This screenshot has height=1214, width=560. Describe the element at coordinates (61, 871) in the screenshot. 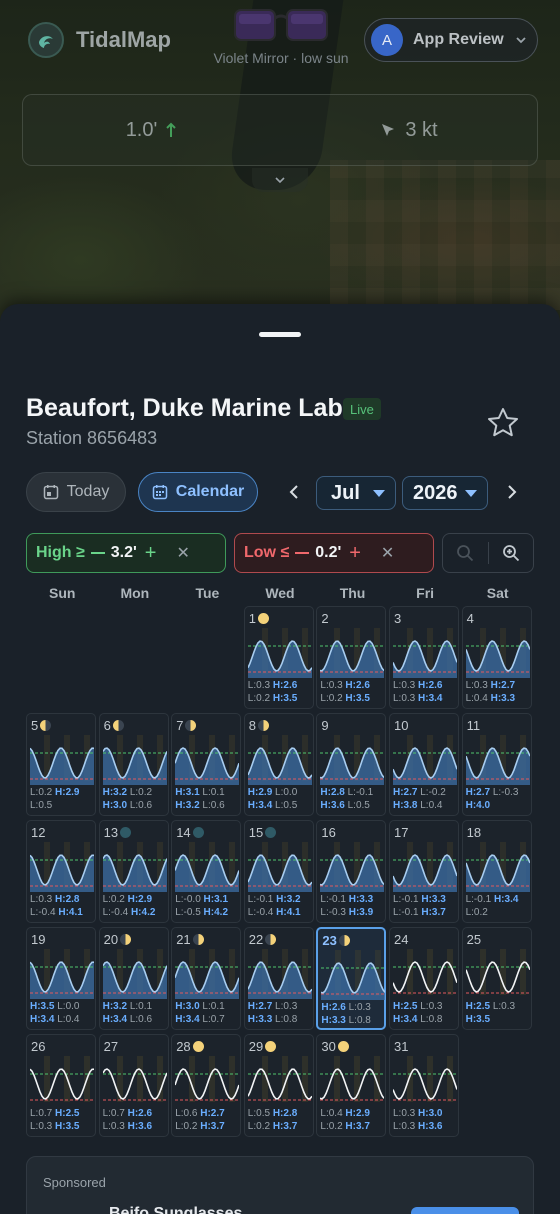

I see `calendar-day-cell: 12 L:0.3 H:2.8 L:-0.4 H:4.1` at that location.